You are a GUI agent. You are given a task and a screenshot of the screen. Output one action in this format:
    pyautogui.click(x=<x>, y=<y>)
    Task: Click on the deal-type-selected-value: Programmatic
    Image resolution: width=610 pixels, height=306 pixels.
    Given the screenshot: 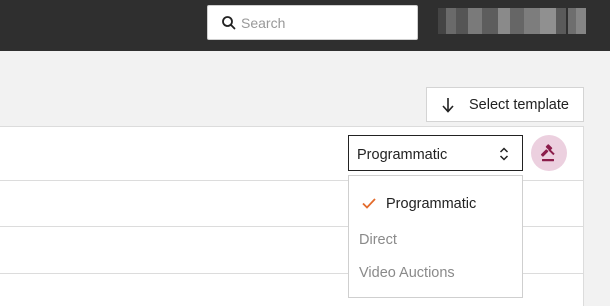 What is the action you would take?
    pyautogui.click(x=402, y=155)
    